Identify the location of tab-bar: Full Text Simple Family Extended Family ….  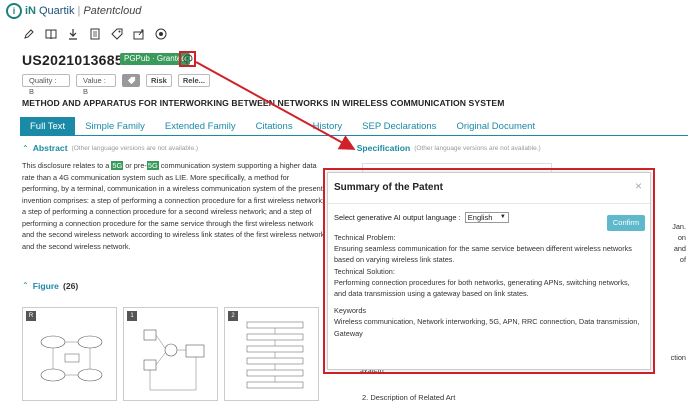
(354, 126).